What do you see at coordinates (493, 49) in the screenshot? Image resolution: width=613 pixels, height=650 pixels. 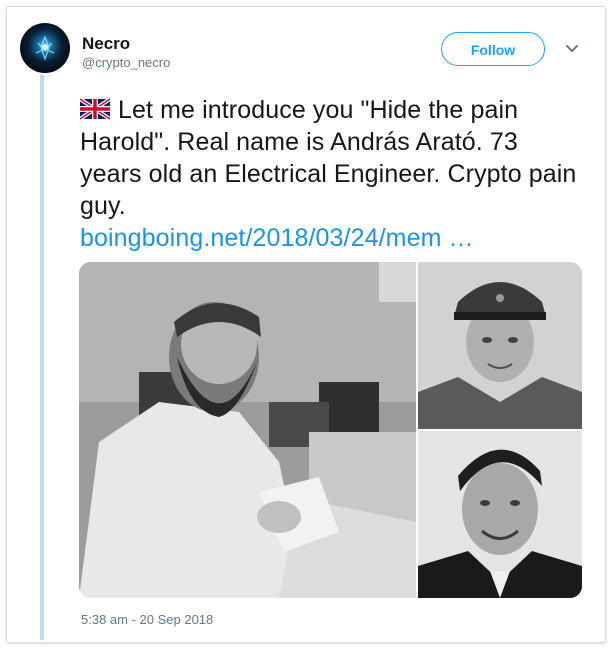 I see `follow-button: Follow` at bounding box center [493, 49].